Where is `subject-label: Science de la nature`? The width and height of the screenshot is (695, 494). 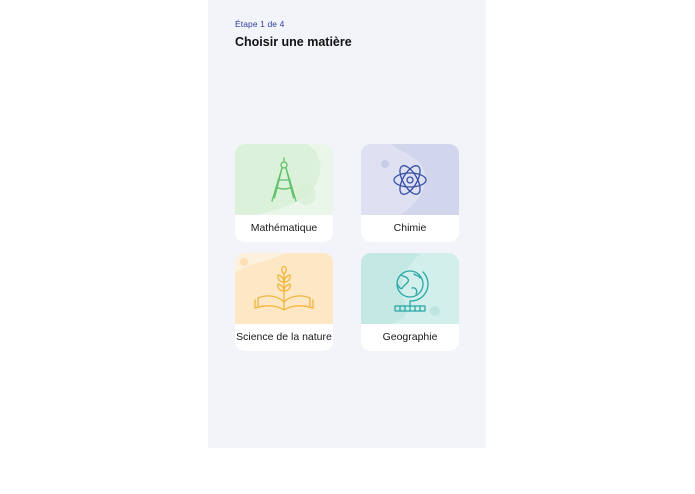
subject-label: Science de la nature is located at coordinates (284, 337).